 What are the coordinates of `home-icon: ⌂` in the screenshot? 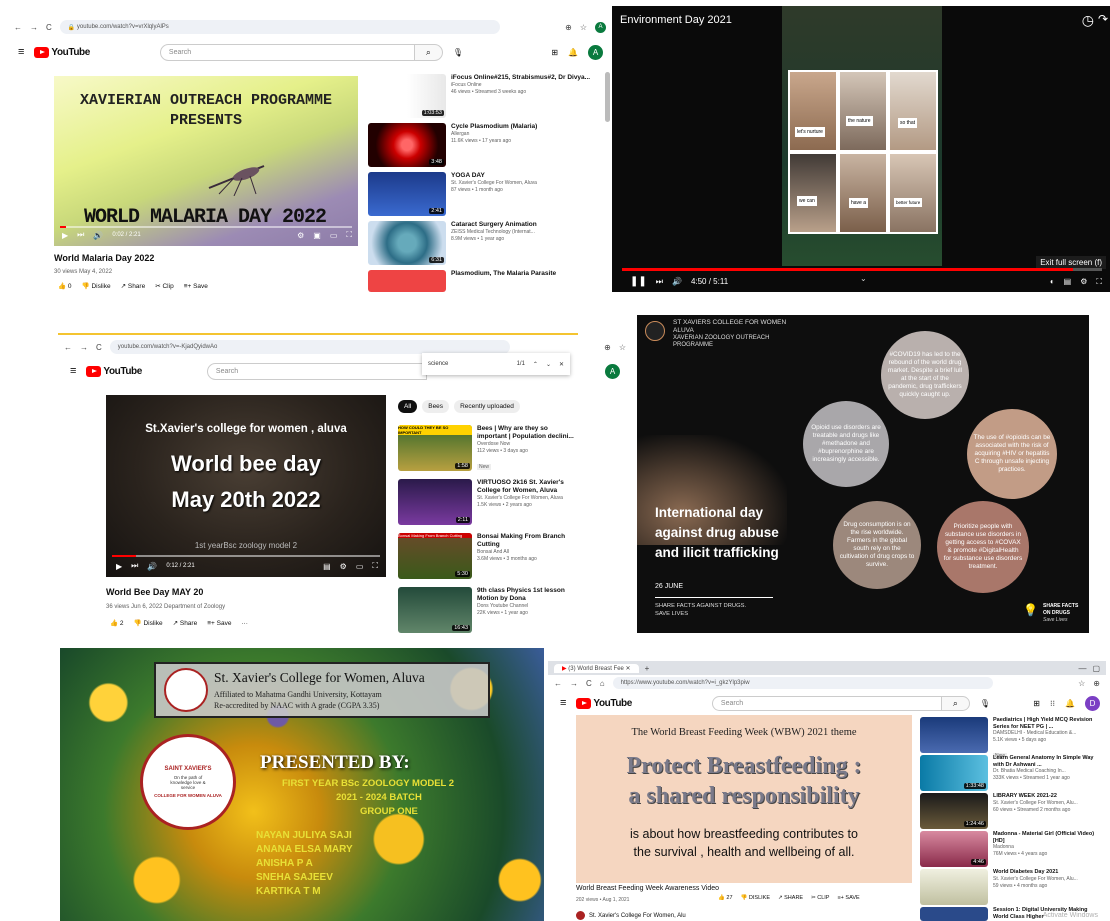 It's located at (602, 683).